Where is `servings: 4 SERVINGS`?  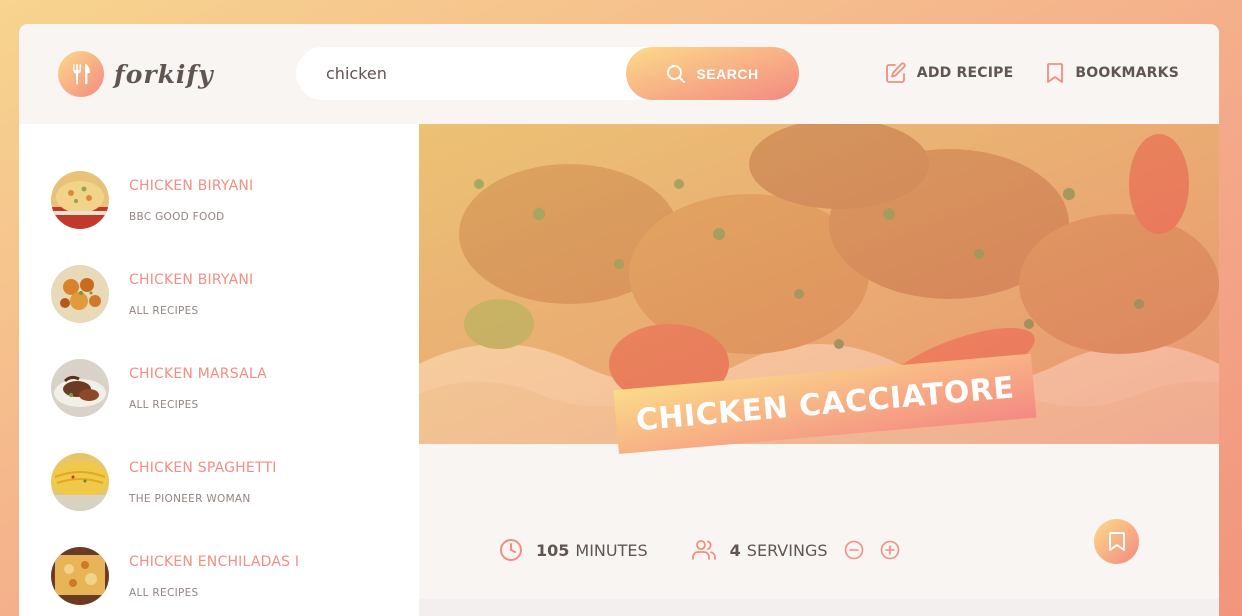 servings: 4 SERVINGS is located at coordinates (802, 550).